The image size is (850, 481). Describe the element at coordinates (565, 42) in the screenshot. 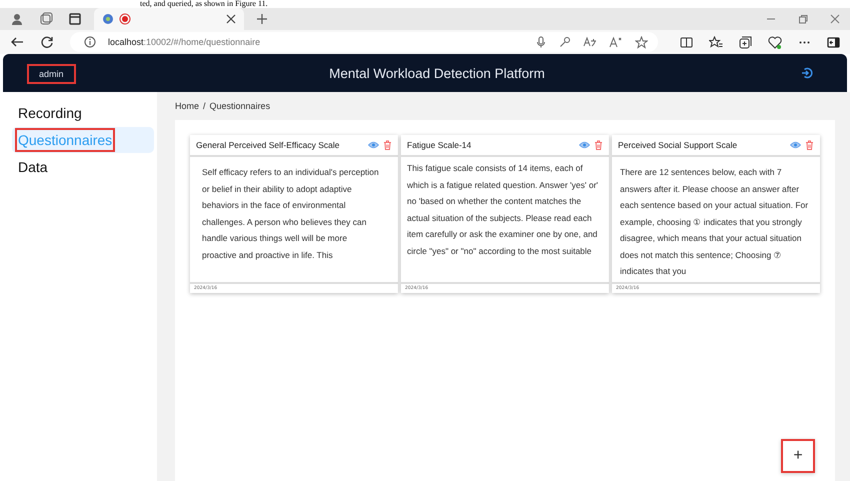

I see `key-icon` at that location.